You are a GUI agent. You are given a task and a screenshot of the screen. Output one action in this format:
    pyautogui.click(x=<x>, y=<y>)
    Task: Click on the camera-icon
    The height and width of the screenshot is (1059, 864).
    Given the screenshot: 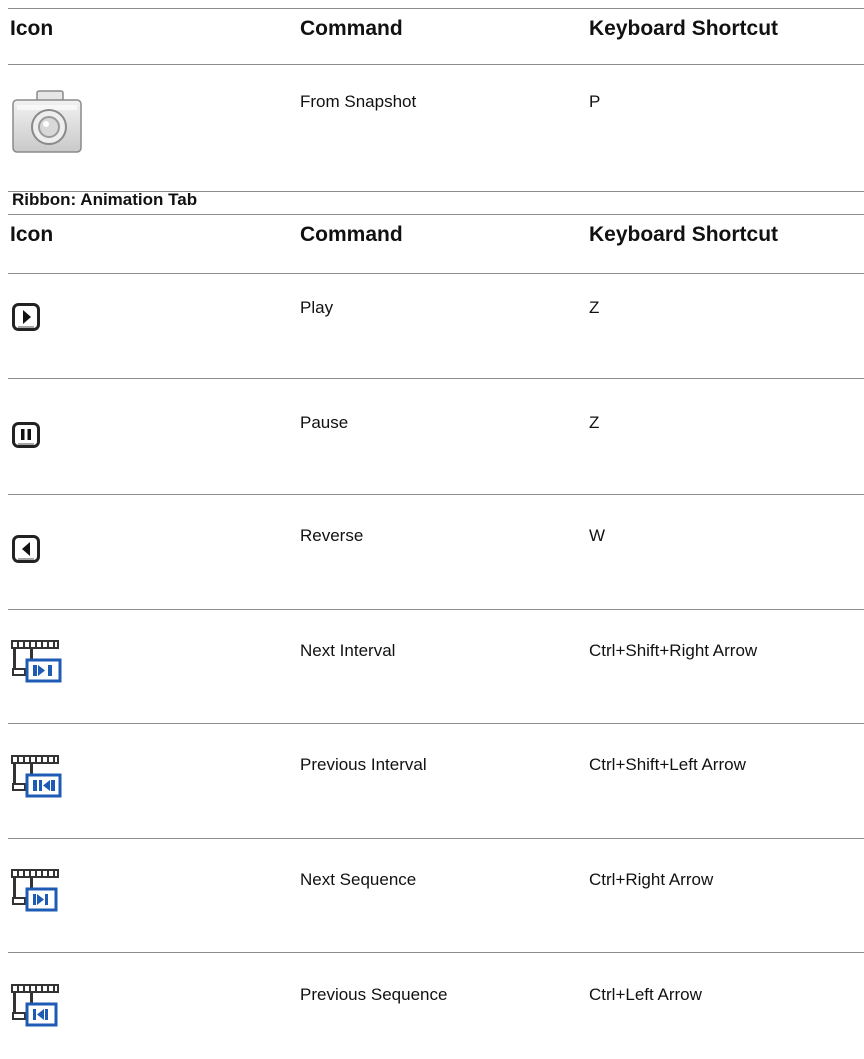 What is the action you would take?
    pyautogui.click(x=47, y=121)
    